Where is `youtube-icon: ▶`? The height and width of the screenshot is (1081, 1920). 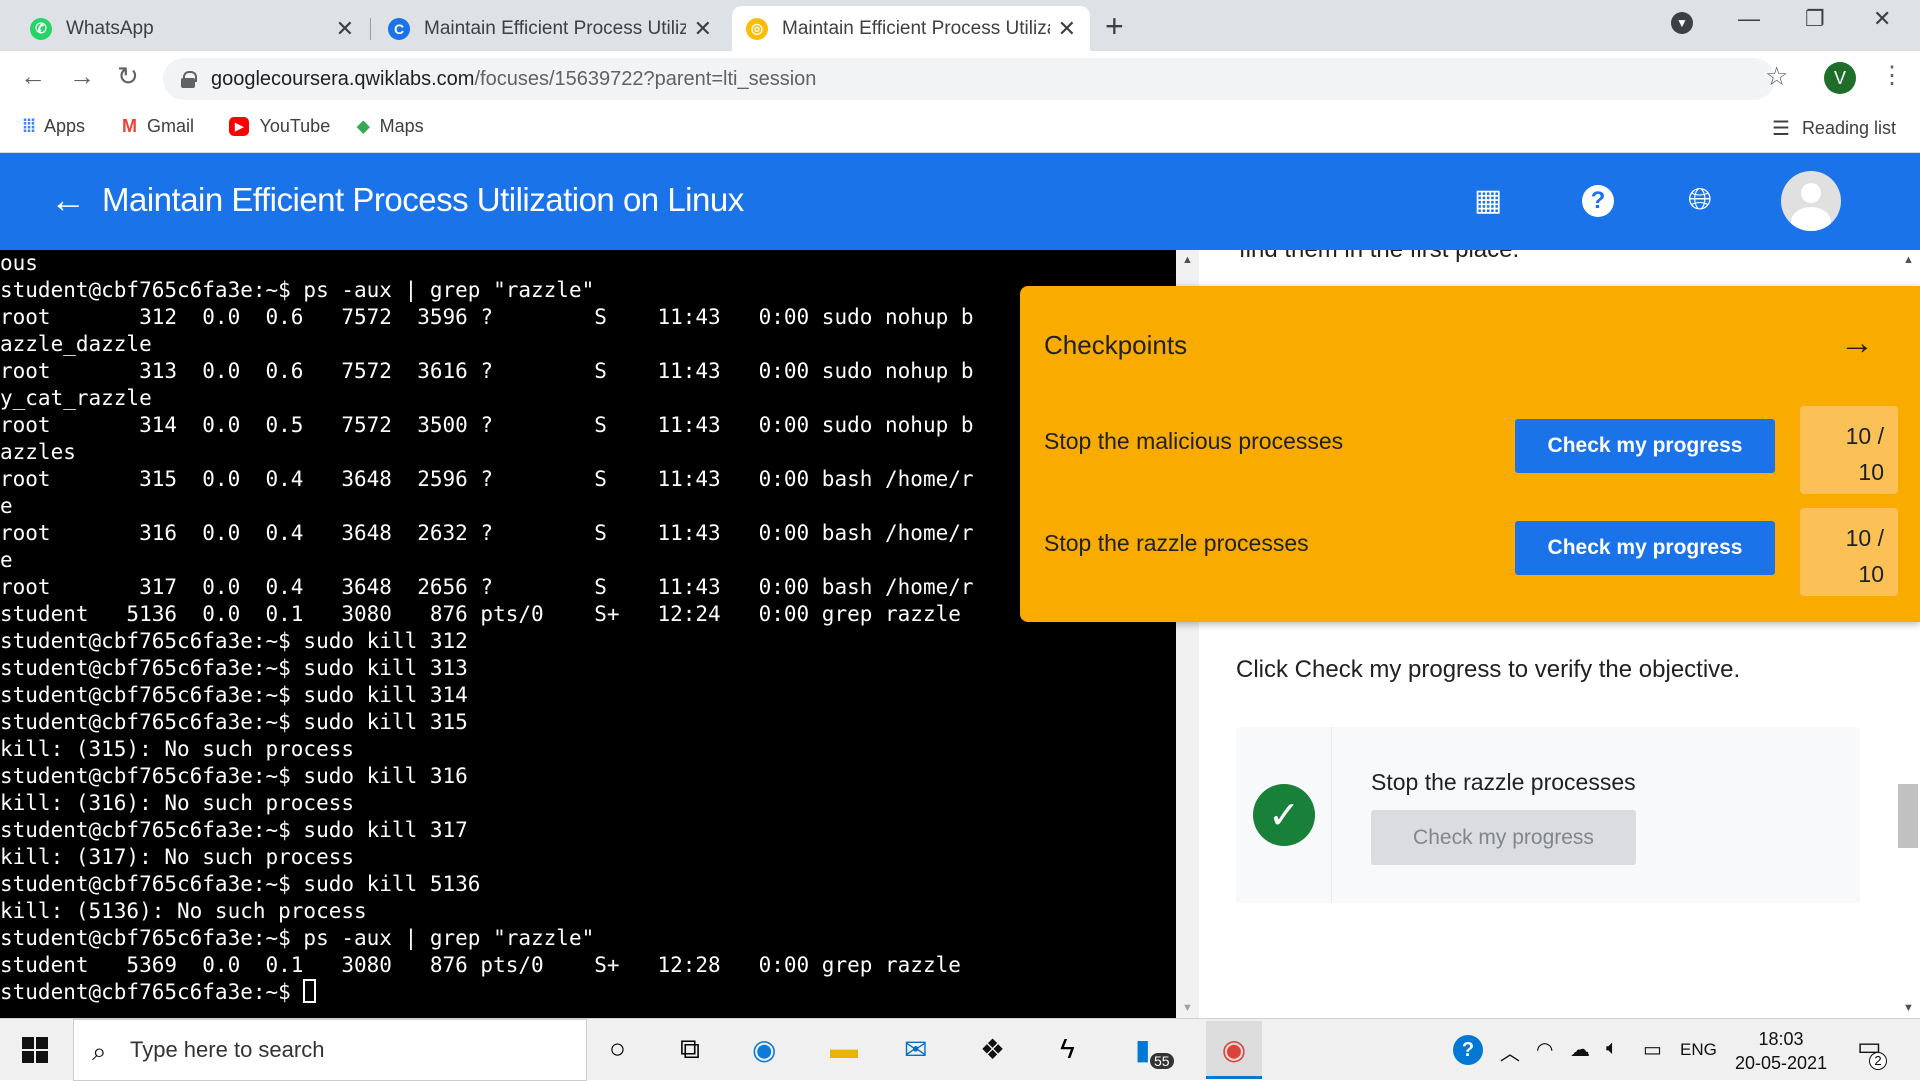
youtube-icon: ▶ is located at coordinates (239, 126).